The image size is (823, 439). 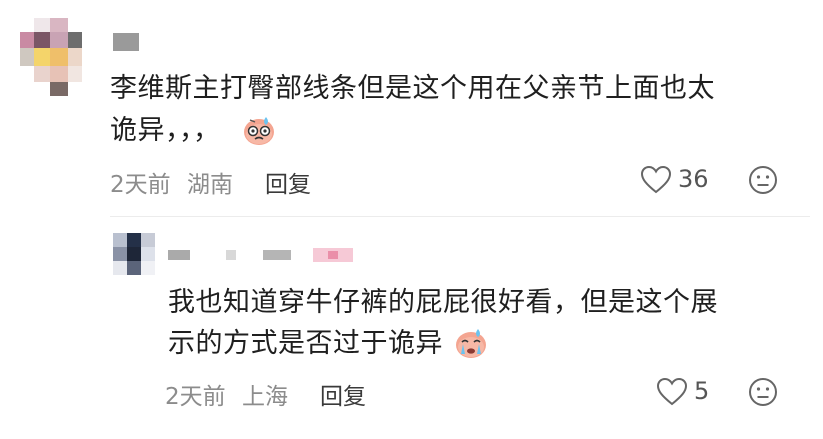 What do you see at coordinates (210, 185) in the screenshot?
I see `comment-location: 湖南` at bounding box center [210, 185].